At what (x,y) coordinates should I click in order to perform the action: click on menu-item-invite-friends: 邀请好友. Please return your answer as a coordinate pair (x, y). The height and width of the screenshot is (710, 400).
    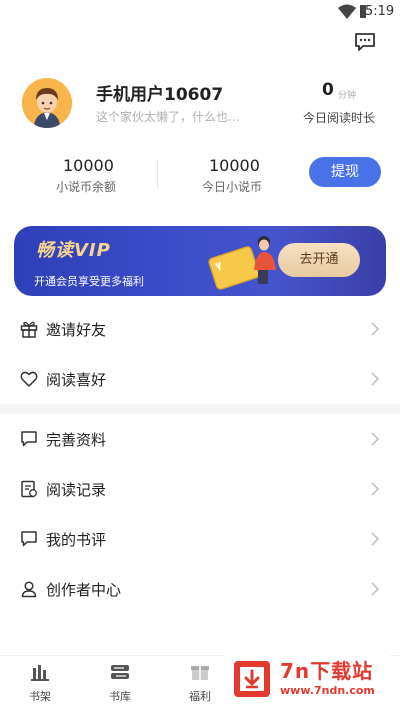
    Looking at the image, I should click on (200, 329).